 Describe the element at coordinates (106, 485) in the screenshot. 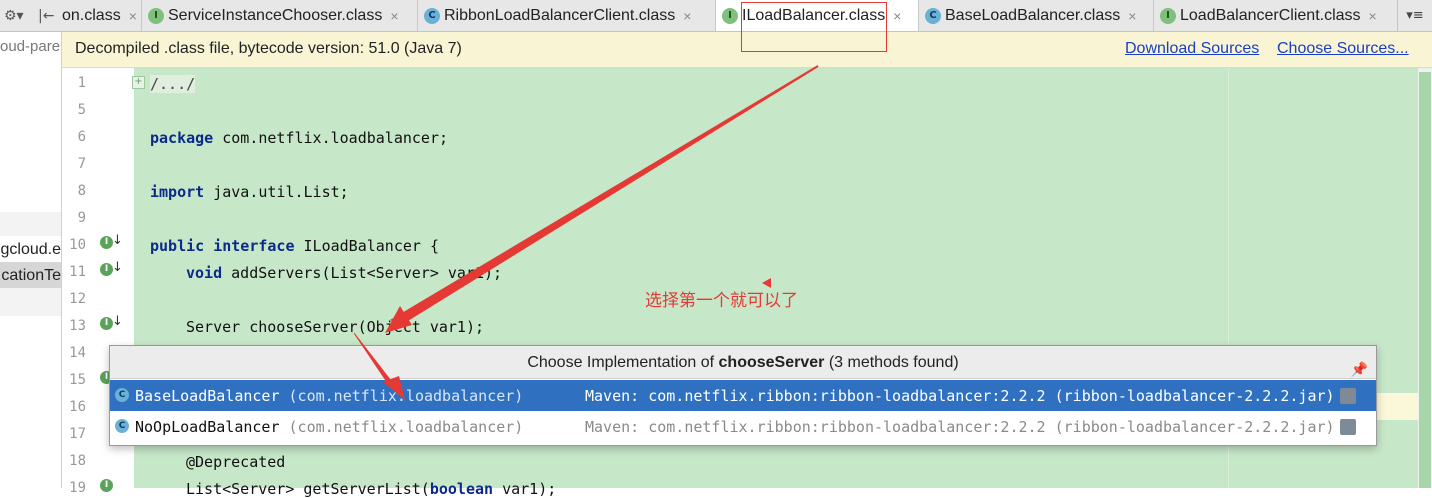

I see `implemented-marker-icon: I` at that location.